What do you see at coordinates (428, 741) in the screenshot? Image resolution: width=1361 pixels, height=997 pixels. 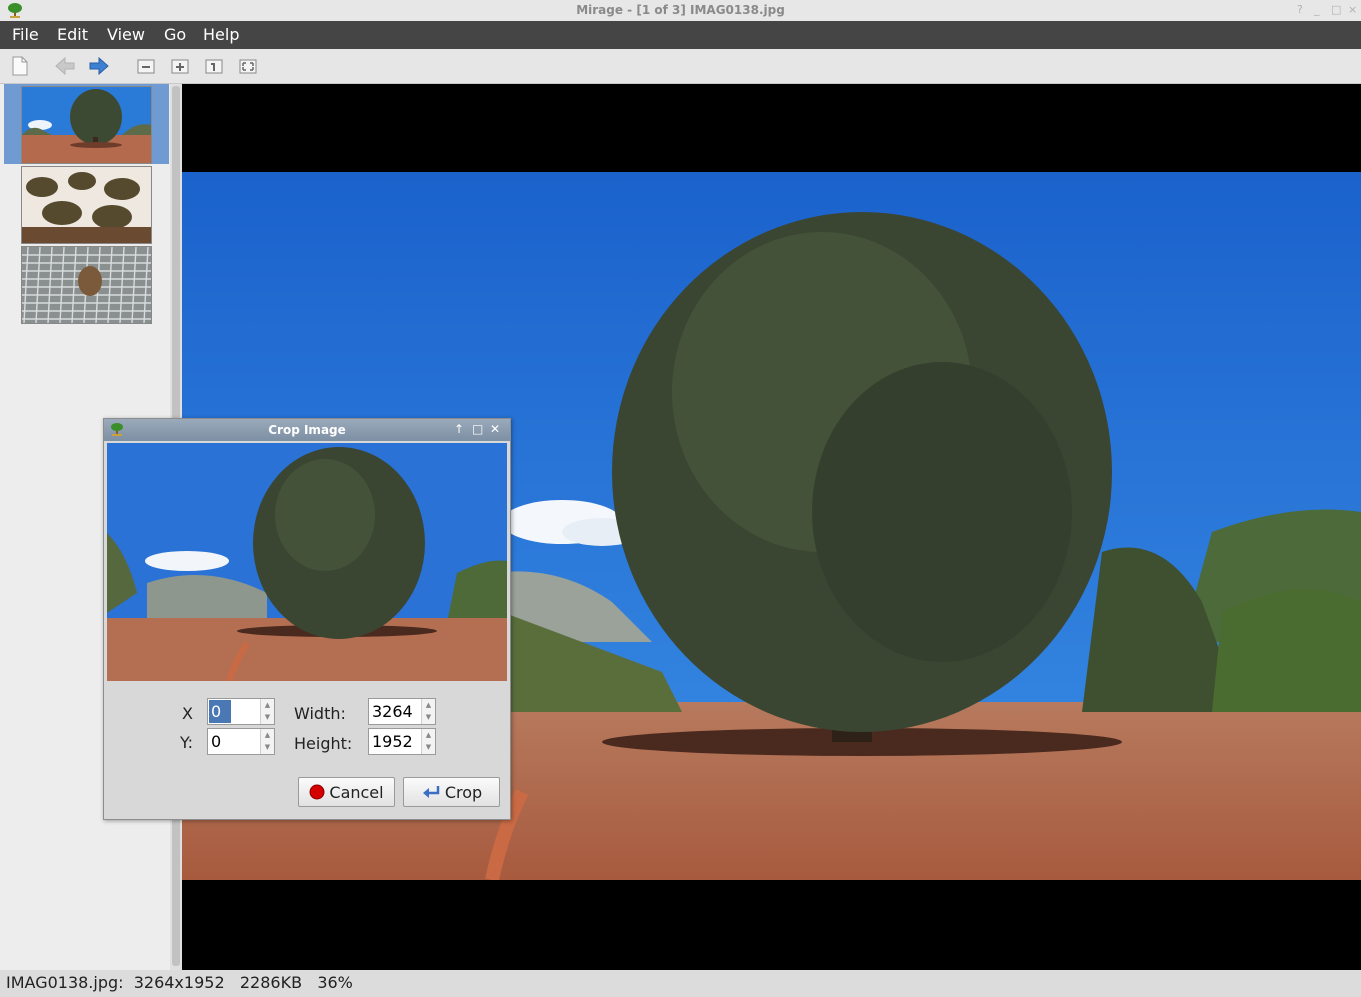 I see `height-spin-arrows: ▲ ▼` at bounding box center [428, 741].